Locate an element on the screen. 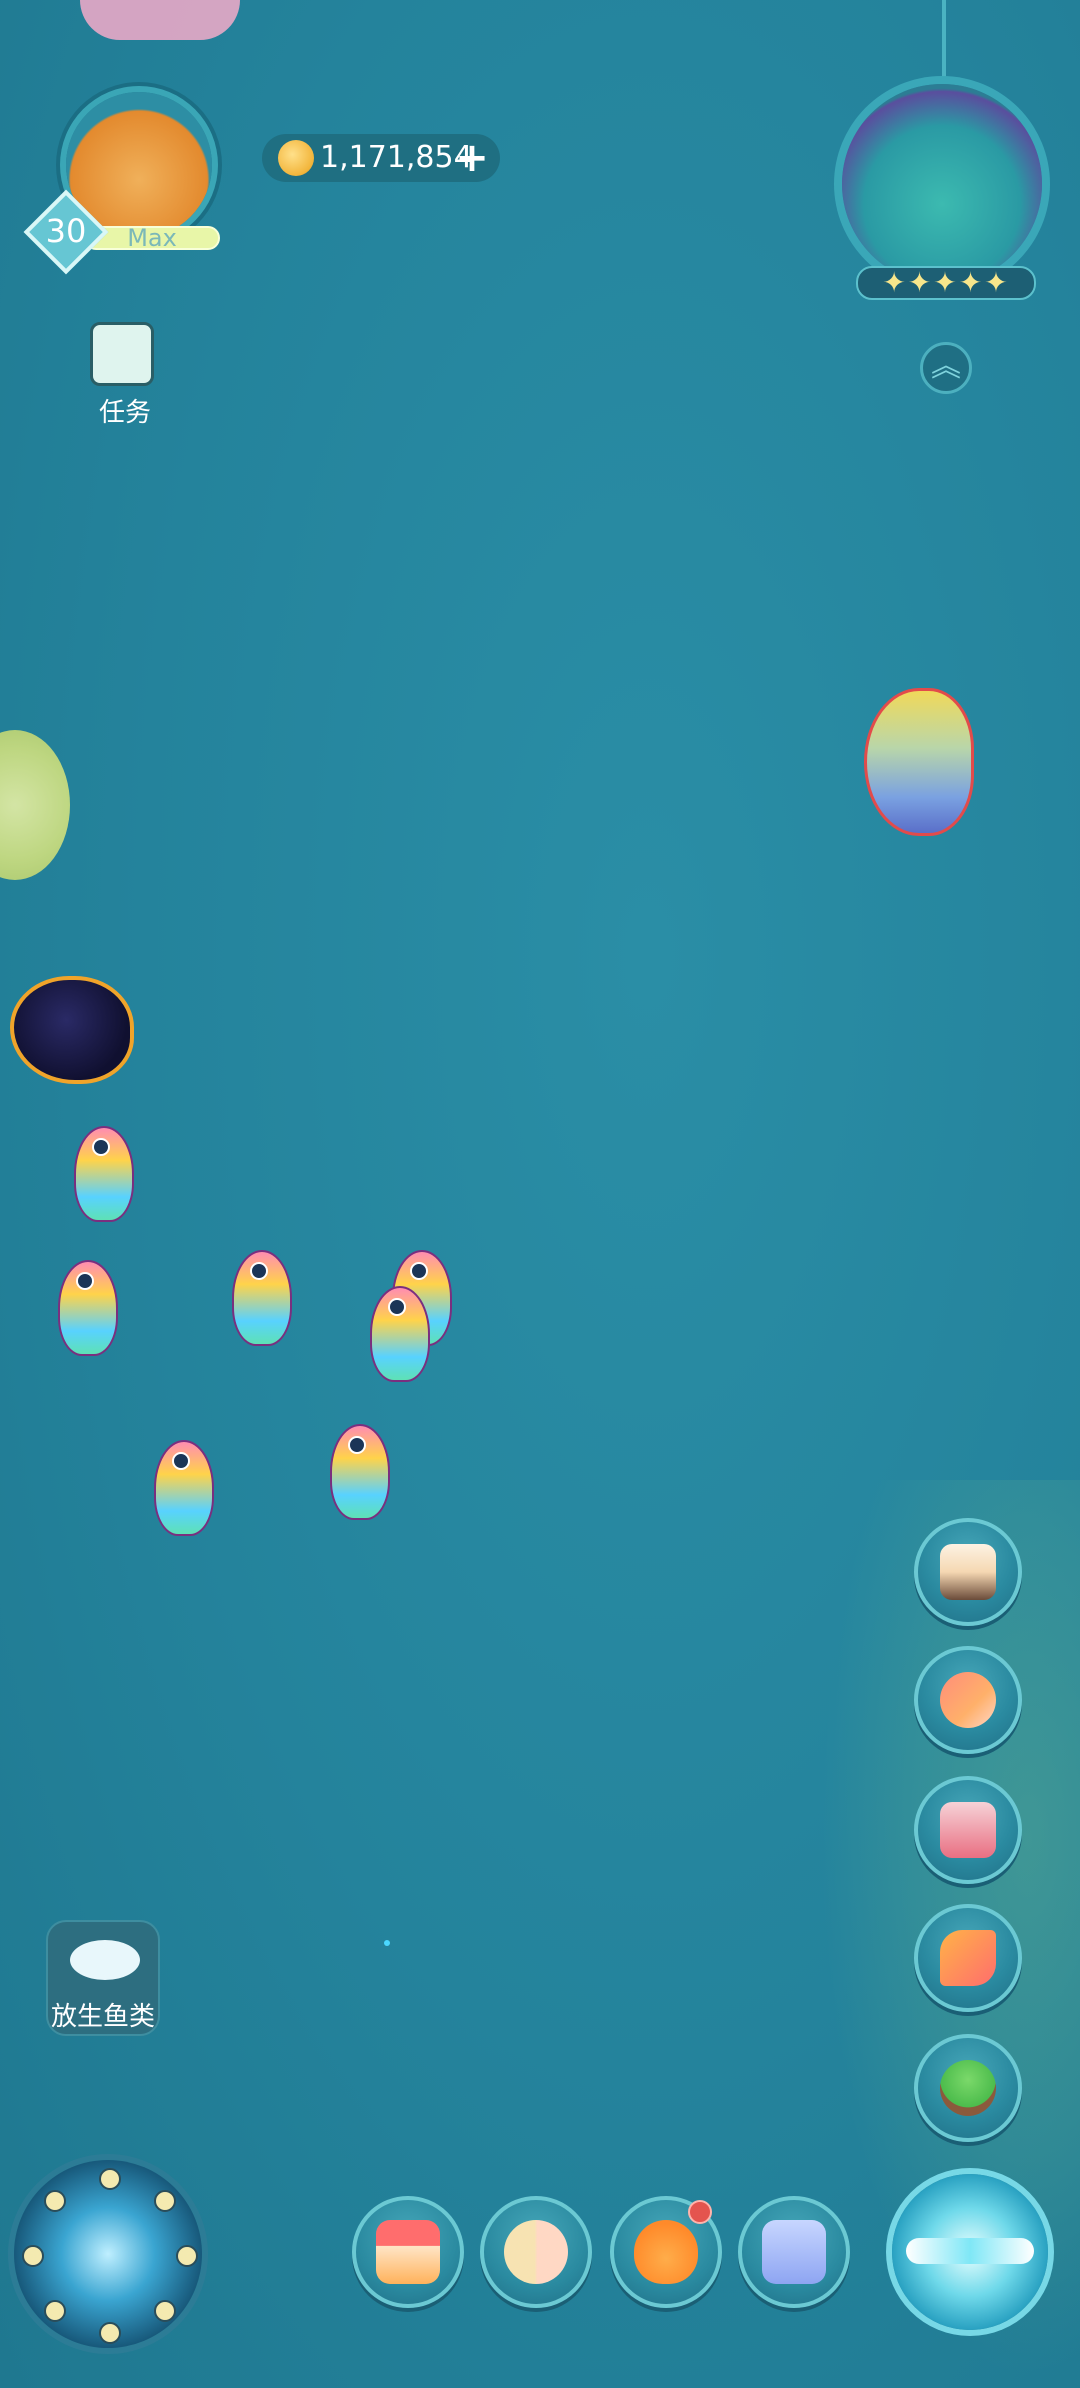 This screenshot has width=1080, height=2388. add-coins-button: + is located at coordinates (472, 158).